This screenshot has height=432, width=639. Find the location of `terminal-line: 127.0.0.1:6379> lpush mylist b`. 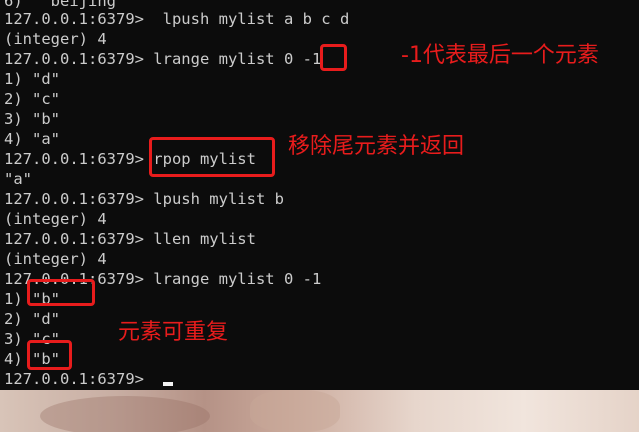

terminal-line: 127.0.0.1:6379> lpush mylist b is located at coordinates (144, 199).